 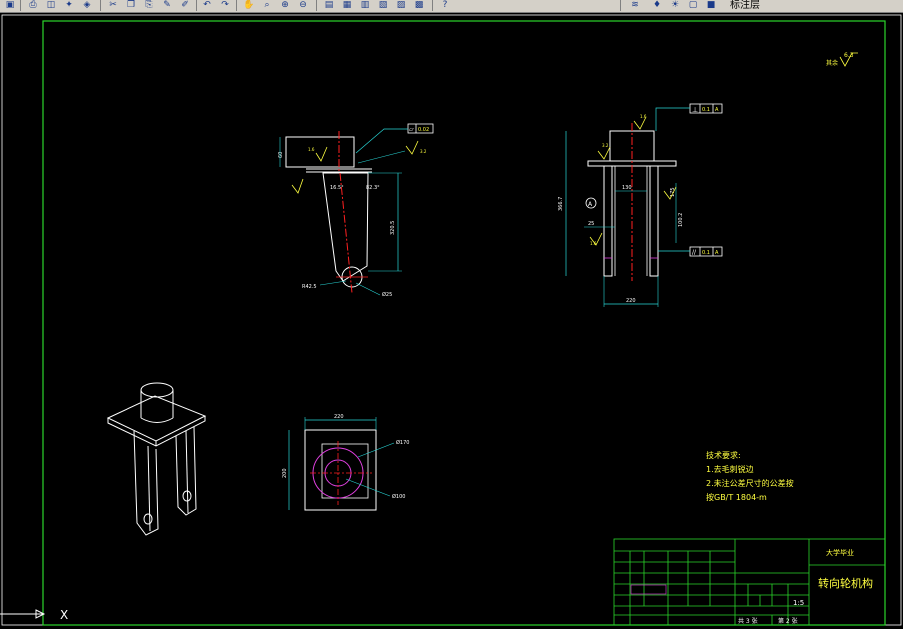 I want to click on view-top: 220 200 Ø170 Ø100, so click(x=345, y=462).